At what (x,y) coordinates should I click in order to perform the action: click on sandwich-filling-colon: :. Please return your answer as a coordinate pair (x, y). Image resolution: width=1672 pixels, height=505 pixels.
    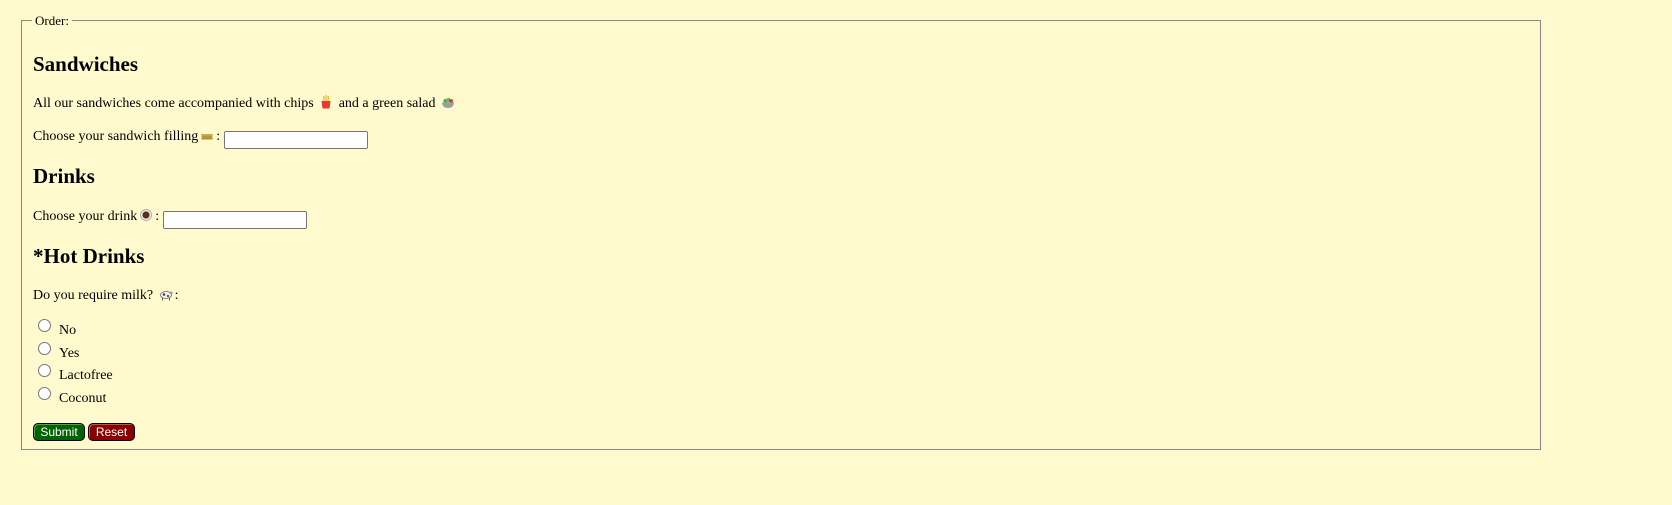
    Looking at the image, I should click on (218, 136).